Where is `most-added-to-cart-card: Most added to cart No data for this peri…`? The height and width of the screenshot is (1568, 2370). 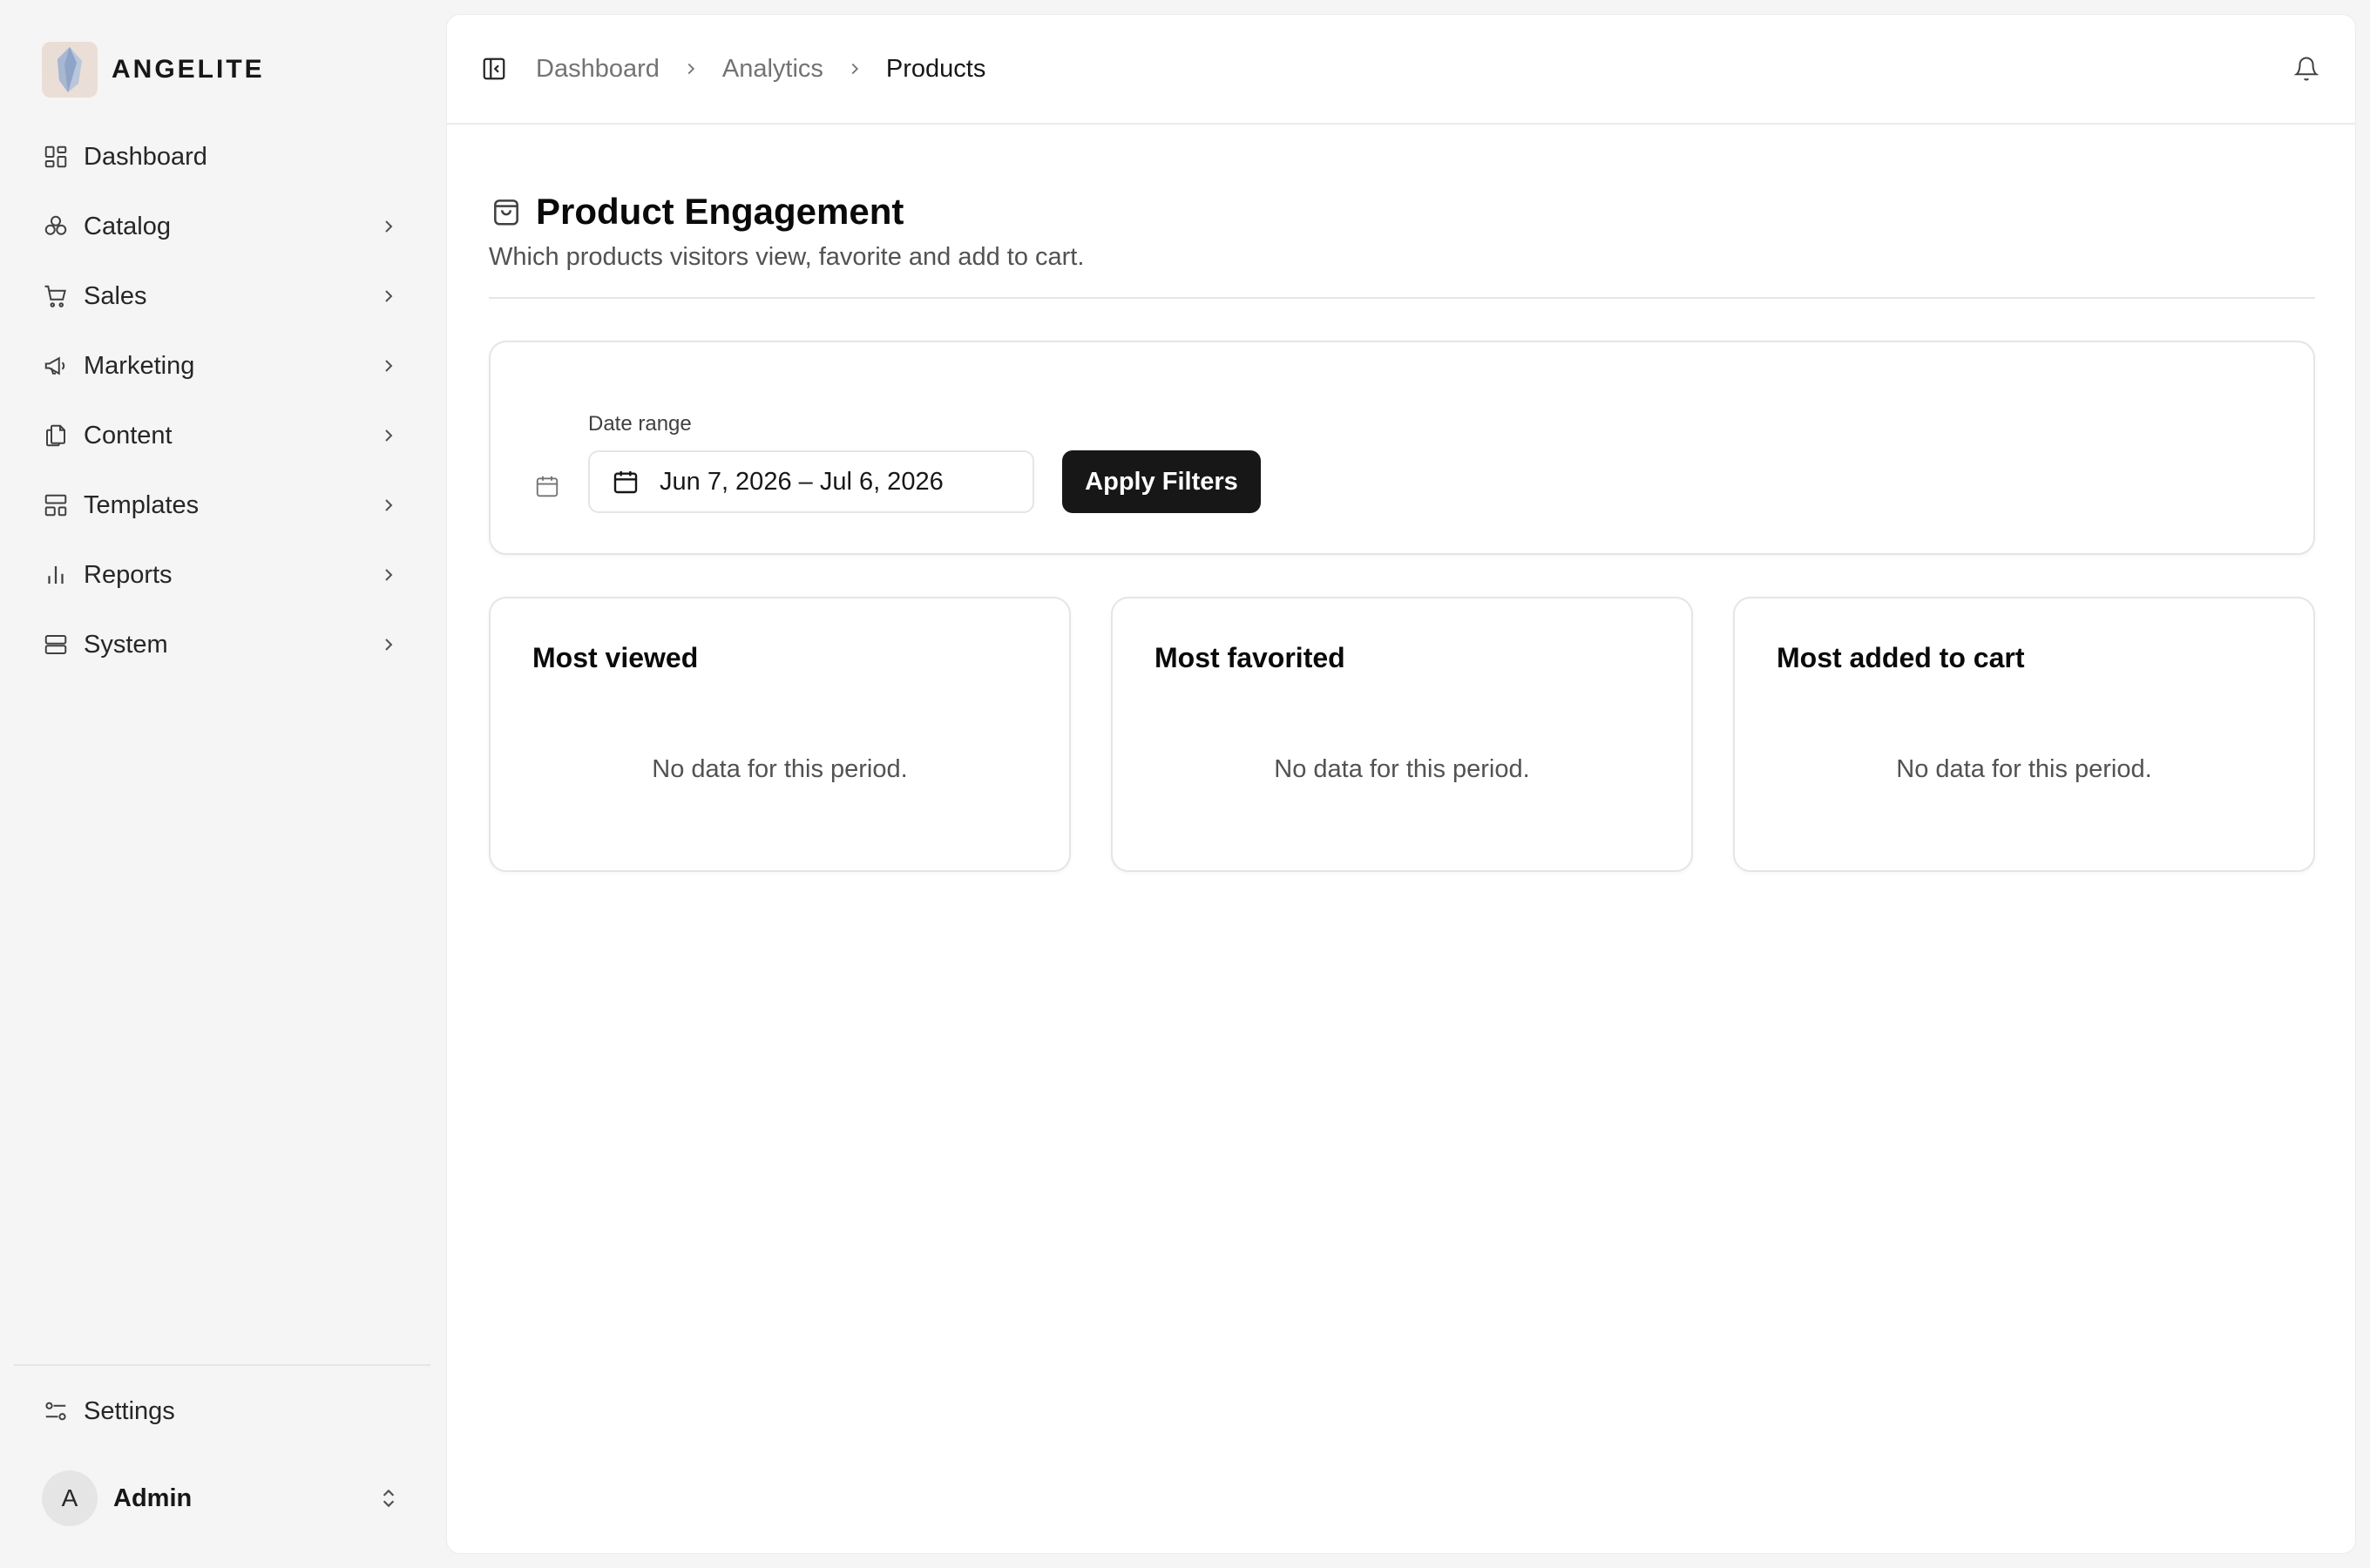 most-added-to-cart-card: Most added to cart No data for this peri… is located at coordinates (2024, 734).